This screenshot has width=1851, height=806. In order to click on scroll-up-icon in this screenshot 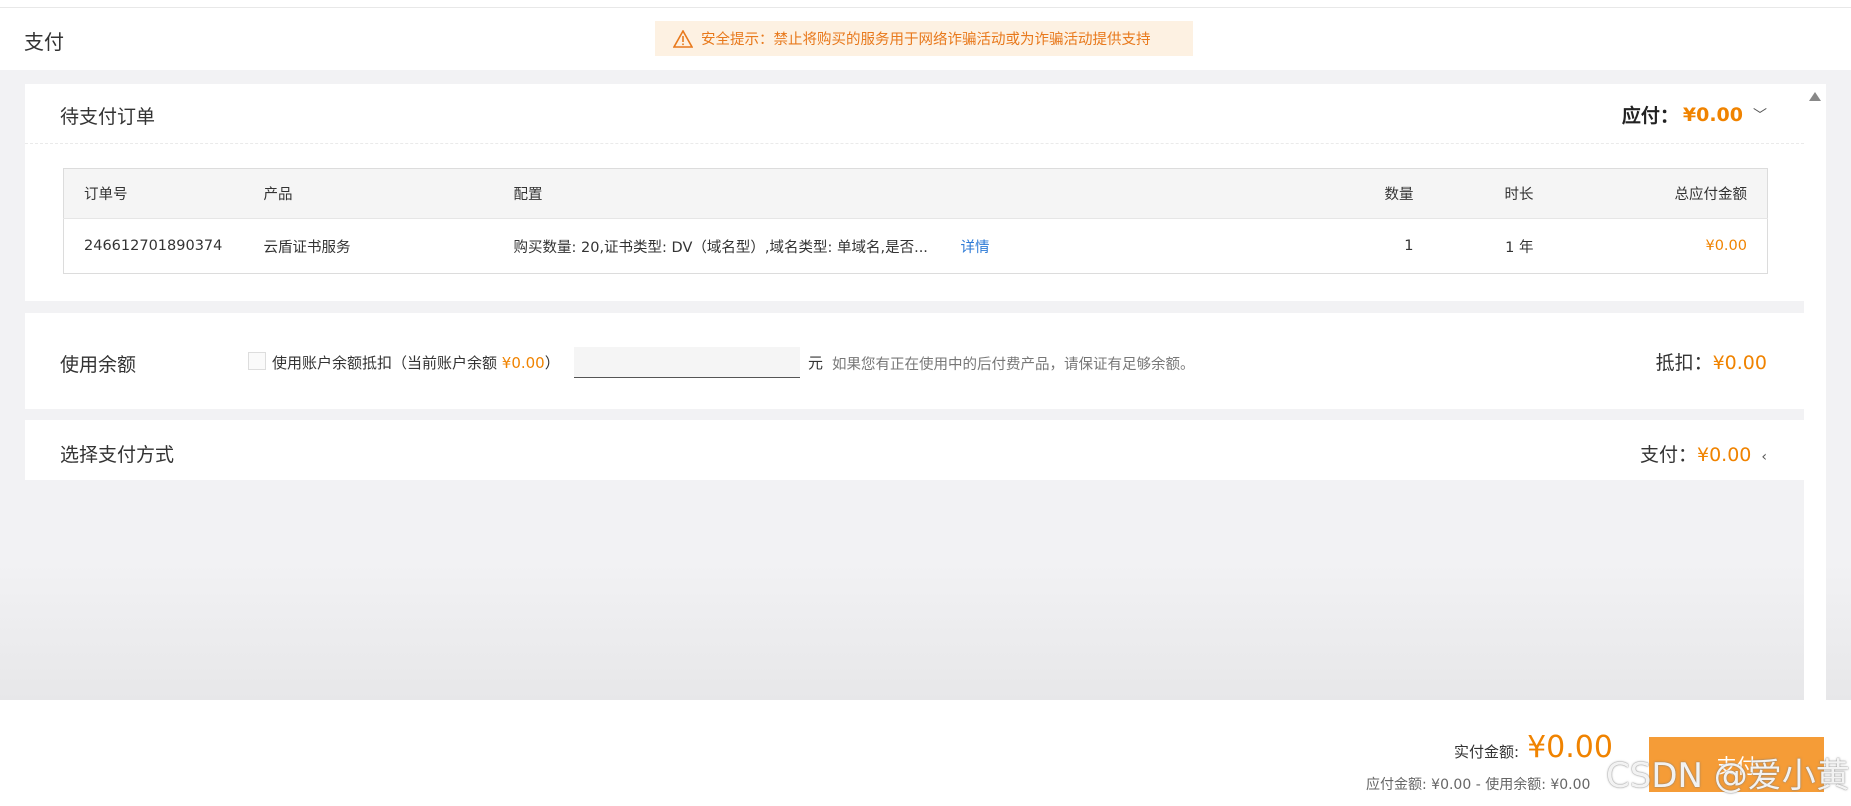, I will do `click(1815, 96)`.